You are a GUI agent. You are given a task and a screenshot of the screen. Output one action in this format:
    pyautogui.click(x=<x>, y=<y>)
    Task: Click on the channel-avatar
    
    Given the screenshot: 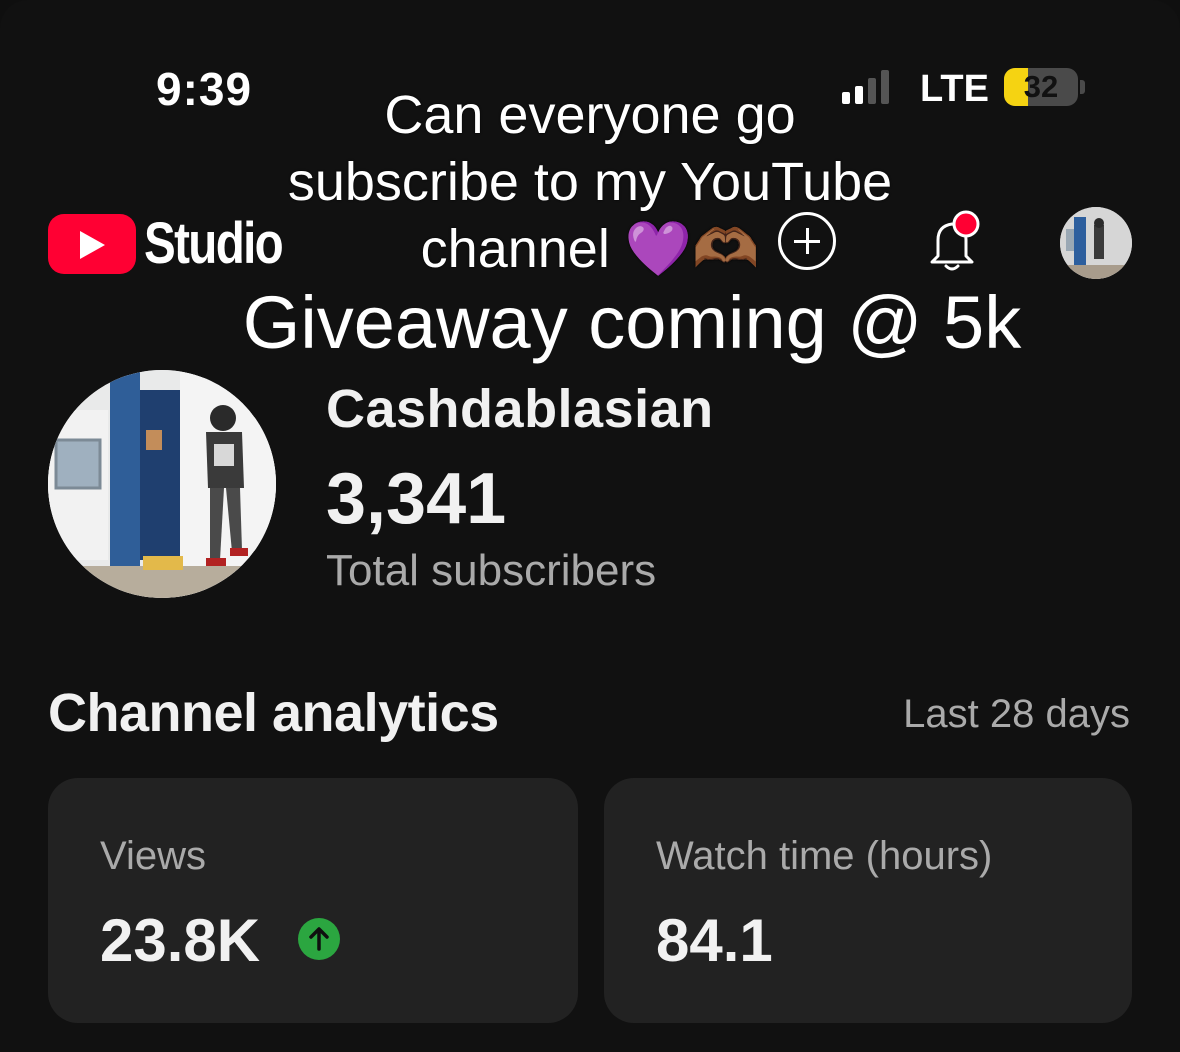 What is the action you would take?
    pyautogui.click(x=162, y=484)
    